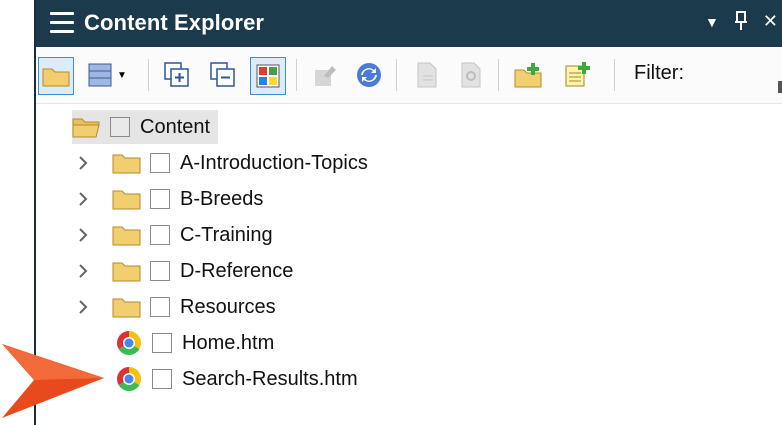 The image size is (782, 425). I want to click on tree-item-b-breeds: B-Breeds, so click(171, 199).